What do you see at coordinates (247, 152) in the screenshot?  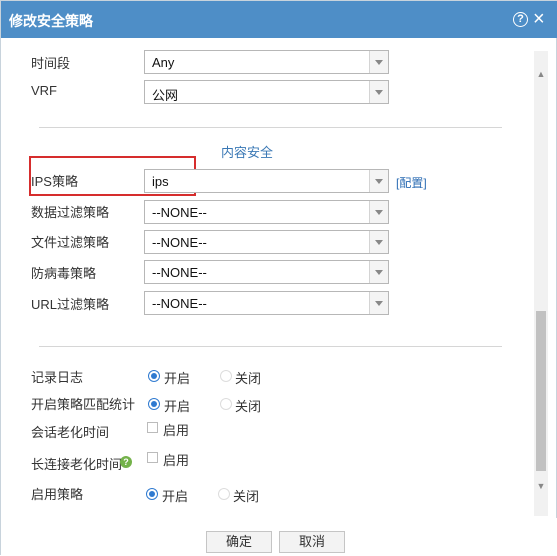 I see `content-security-section-title: 内容安全` at bounding box center [247, 152].